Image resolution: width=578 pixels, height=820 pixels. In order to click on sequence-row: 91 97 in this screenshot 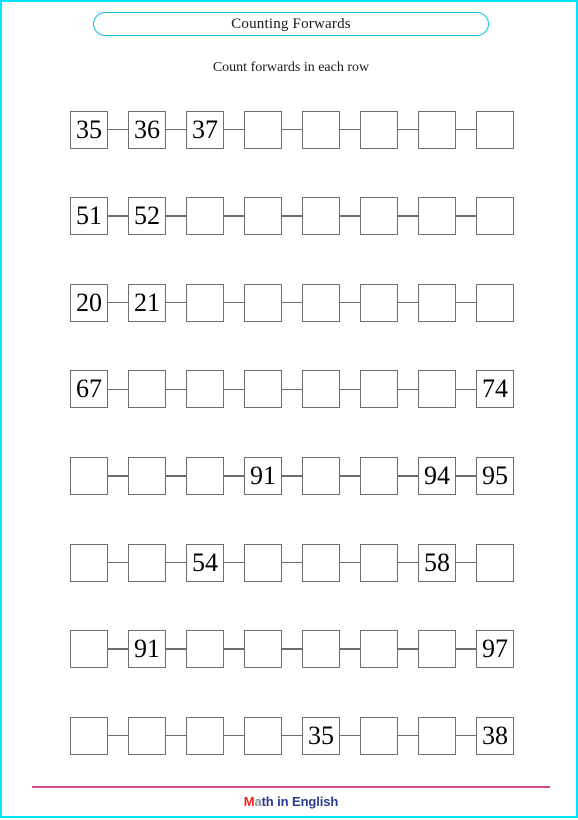, I will do `click(292, 649)`.